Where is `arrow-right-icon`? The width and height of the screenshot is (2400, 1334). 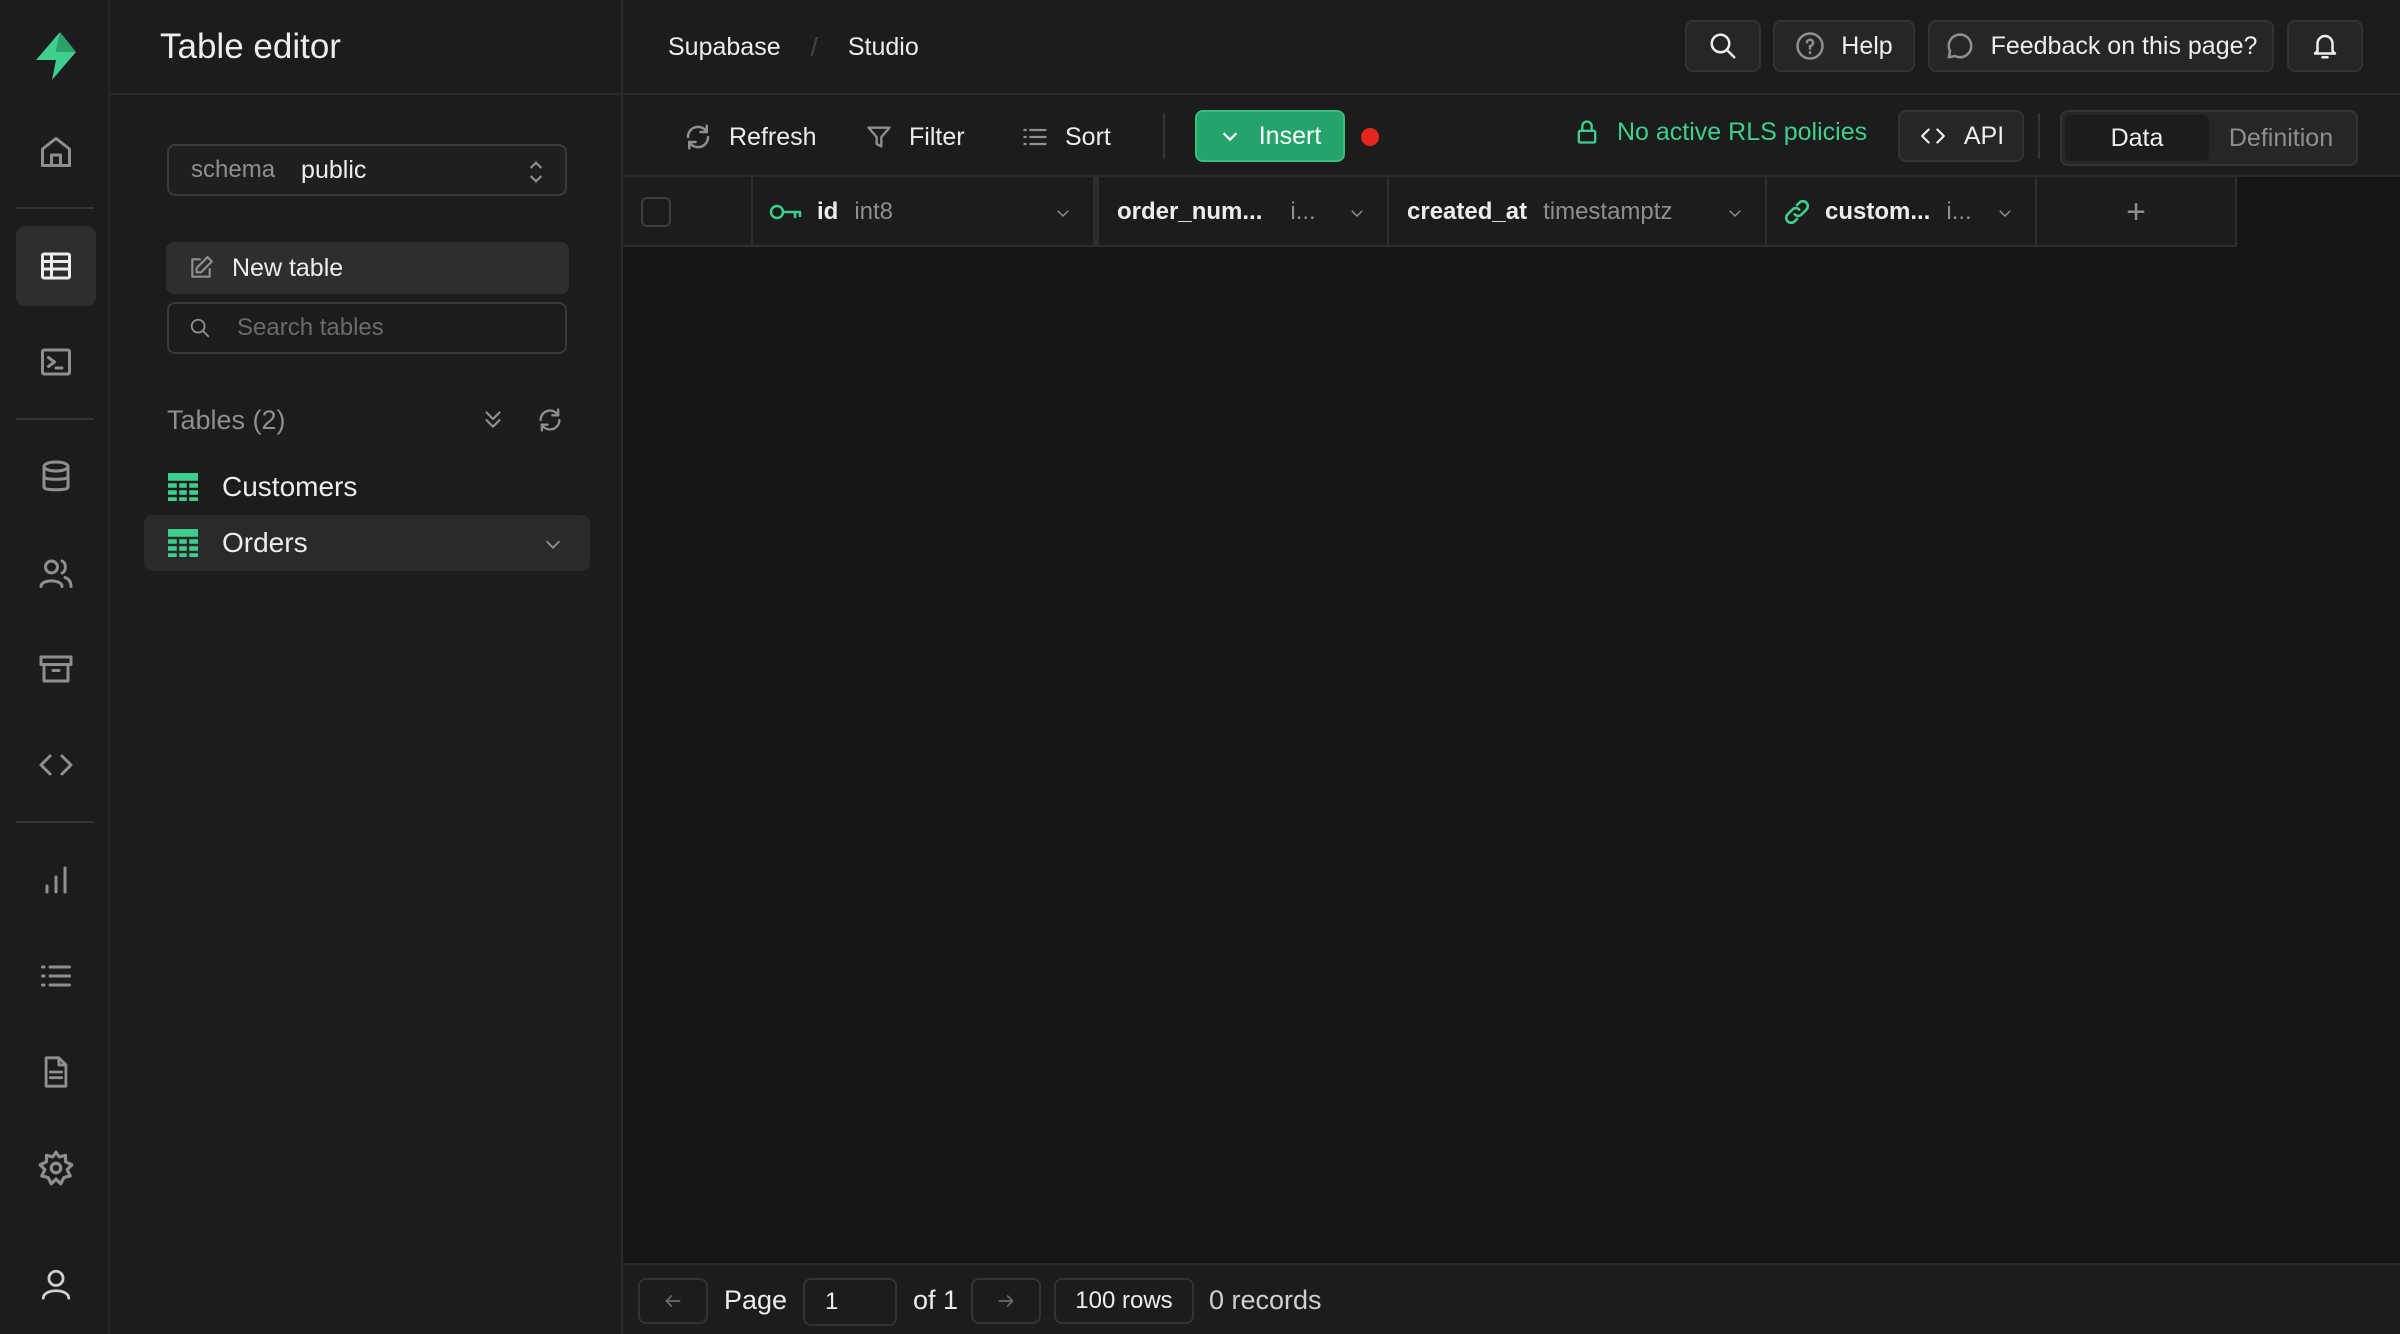
arrow-right-icon is located at coordinates (1006, 1301).